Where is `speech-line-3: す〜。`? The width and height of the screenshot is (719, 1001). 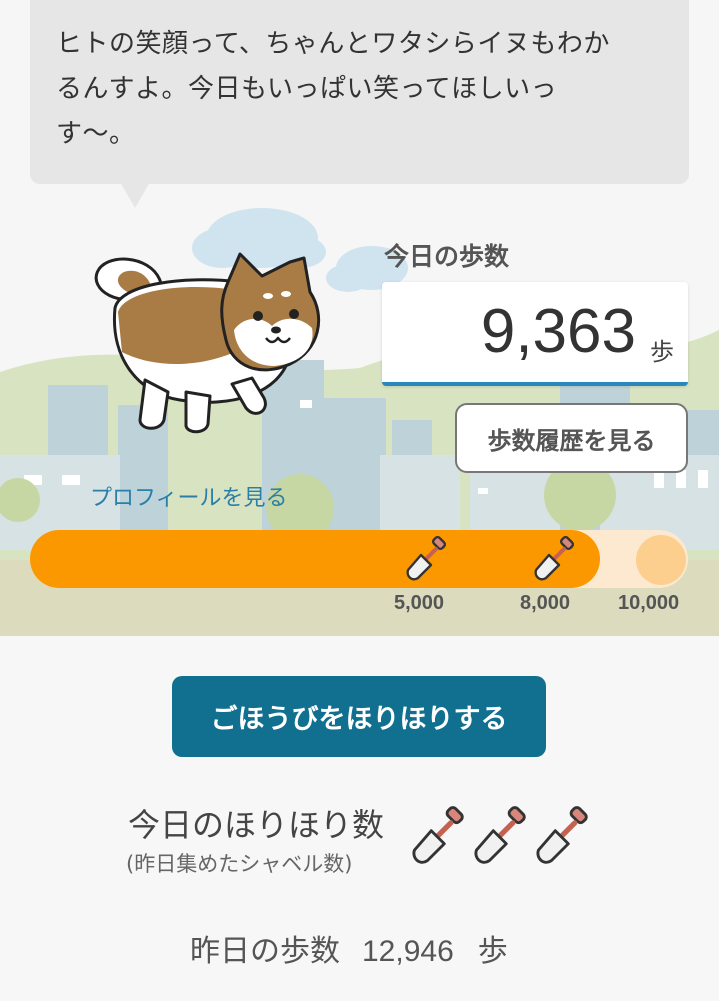 speech-line-3: す〜。 is located at coordinates (96, 134).